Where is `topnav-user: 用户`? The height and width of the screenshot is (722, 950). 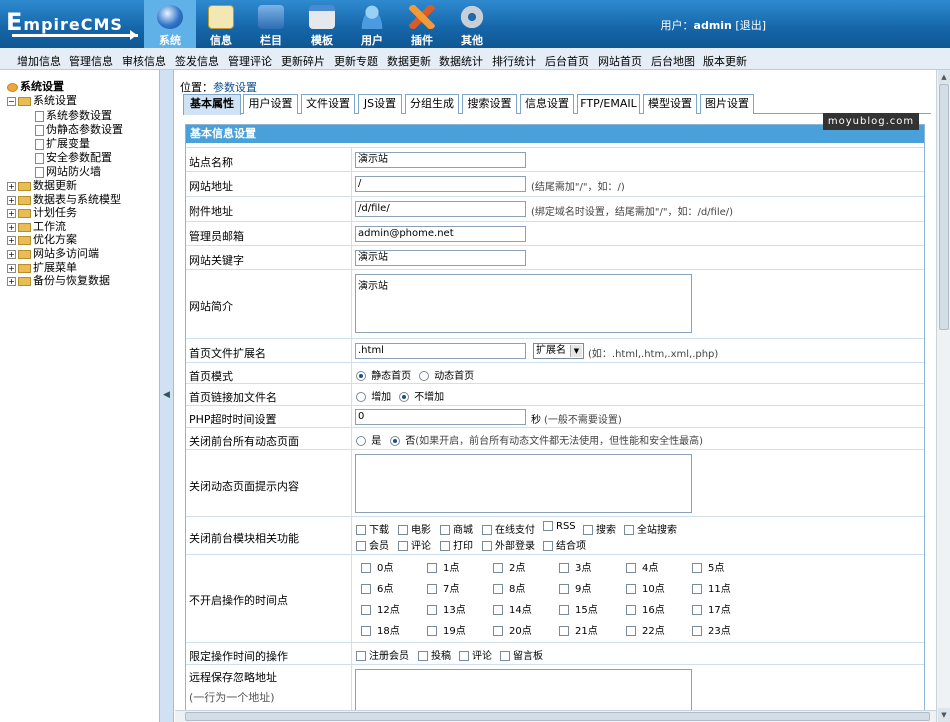
topnav-user: 用户 is located at coordinates (372, 24).